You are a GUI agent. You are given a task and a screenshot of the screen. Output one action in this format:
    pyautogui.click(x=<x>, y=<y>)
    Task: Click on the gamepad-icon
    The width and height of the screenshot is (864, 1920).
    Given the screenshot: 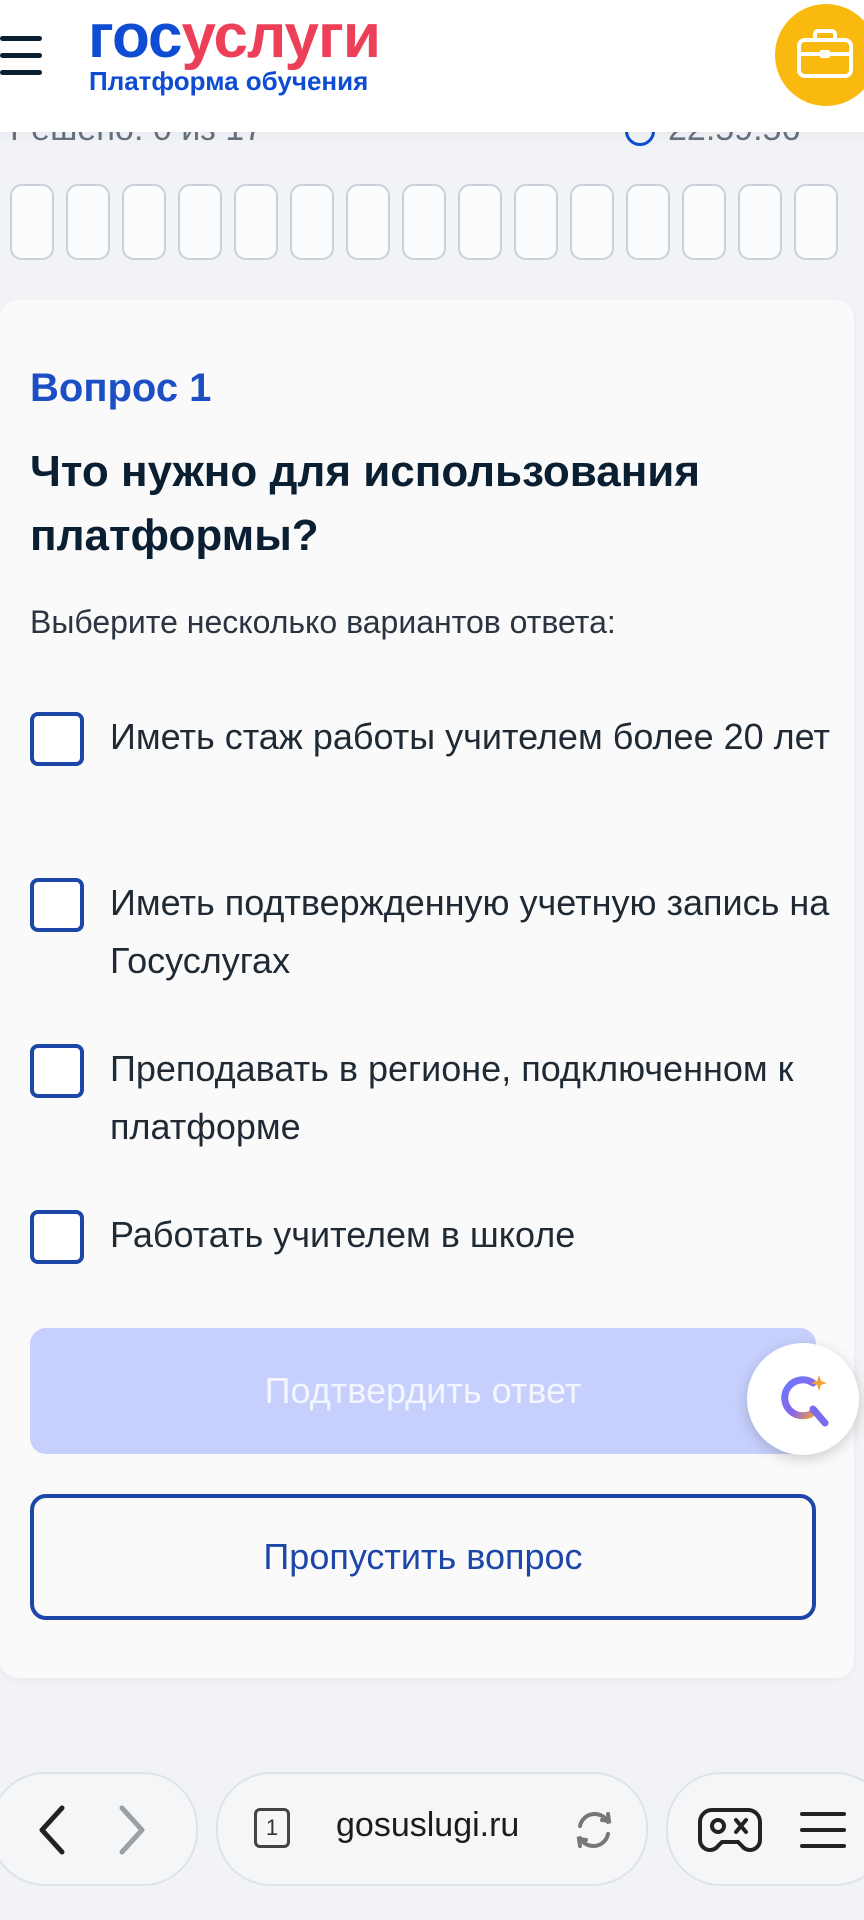 What is the action you would take?
    pyautogui.click(x=730, y=1829)
    